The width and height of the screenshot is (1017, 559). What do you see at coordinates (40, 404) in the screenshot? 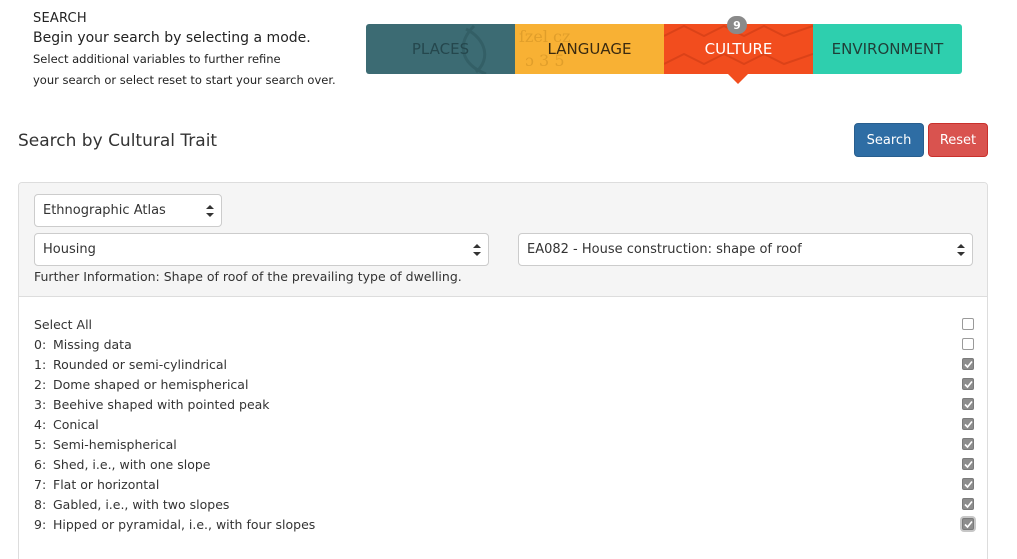
I see `option-code: 3:` at bounding box center [40, 404].